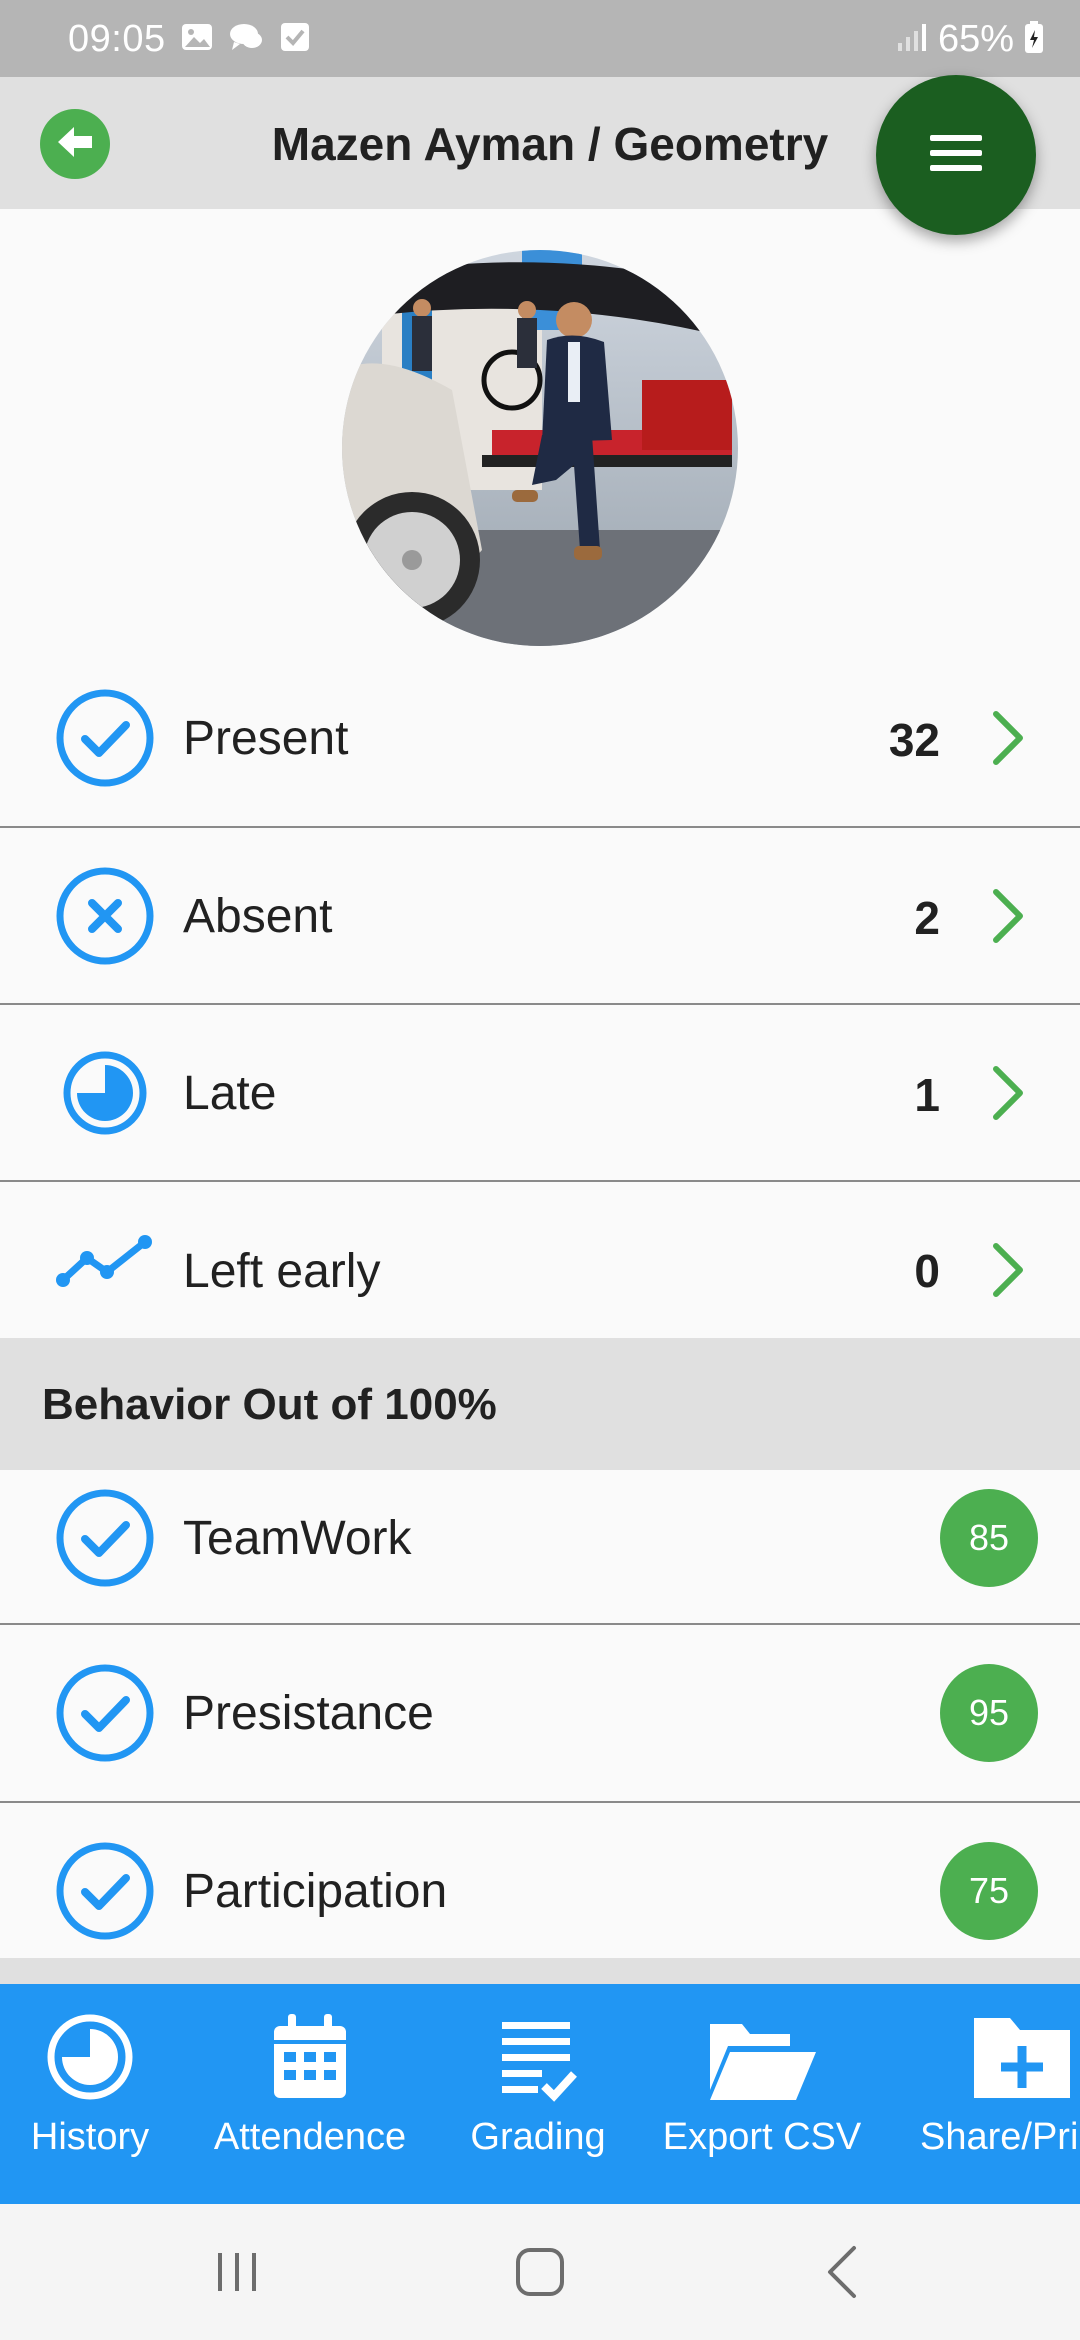  I want to click on attendance-count: 0, so click(927, 1271).